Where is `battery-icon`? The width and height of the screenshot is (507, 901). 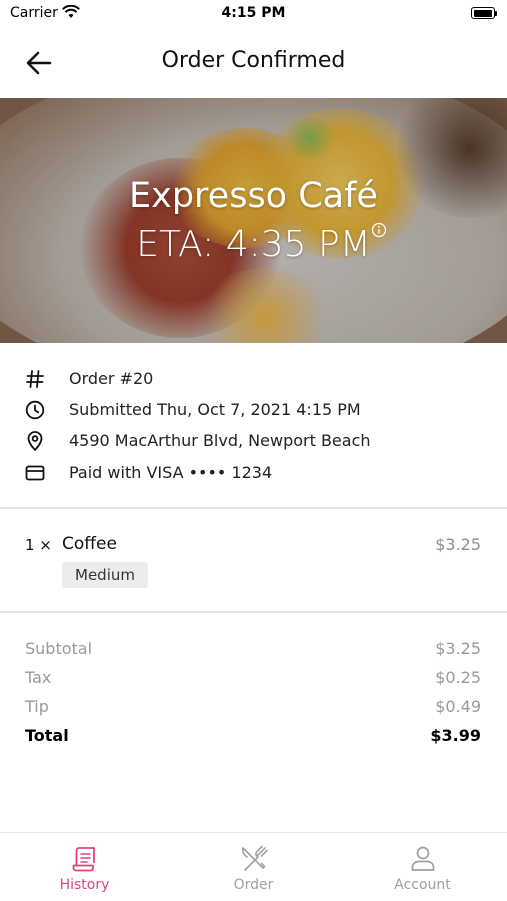 battery-icon is located at coordinates (484, 13).